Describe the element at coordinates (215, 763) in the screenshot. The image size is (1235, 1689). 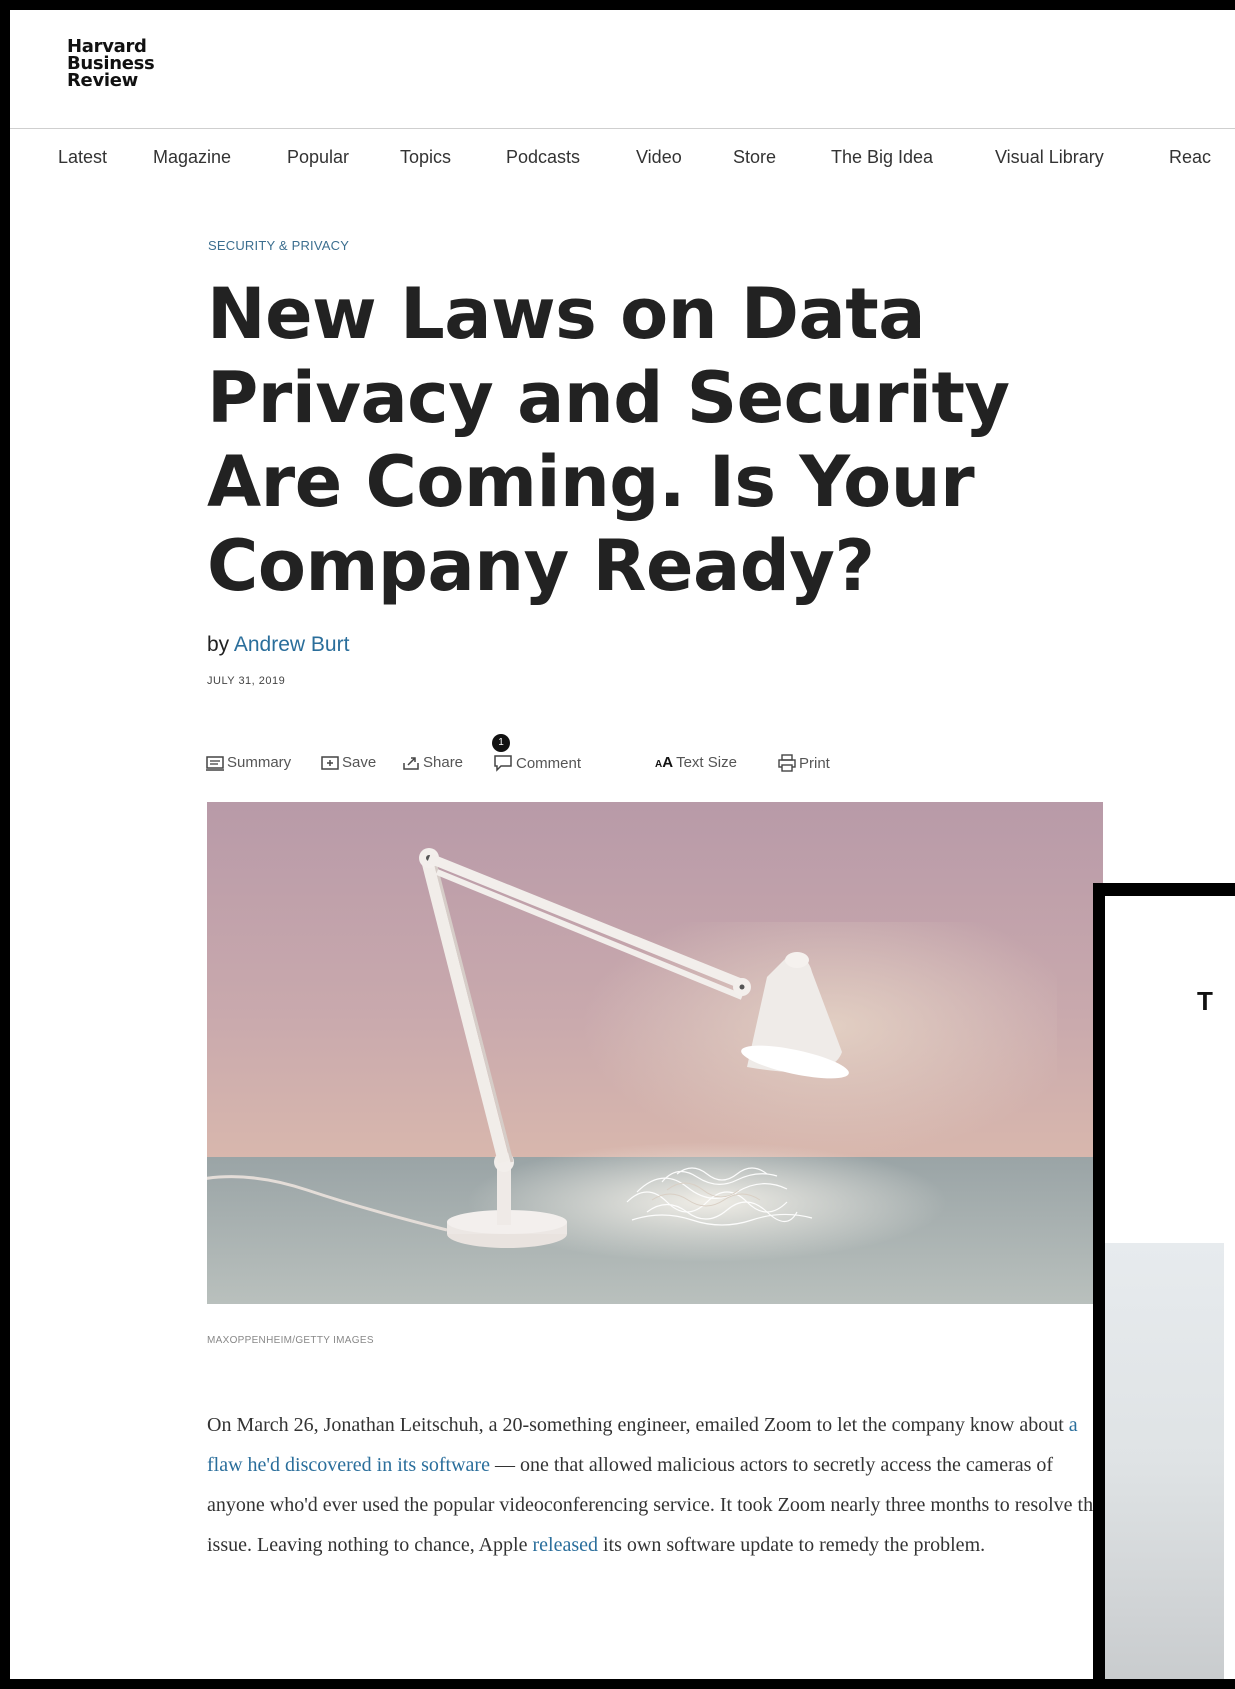
I see `summary-icon` at that location.